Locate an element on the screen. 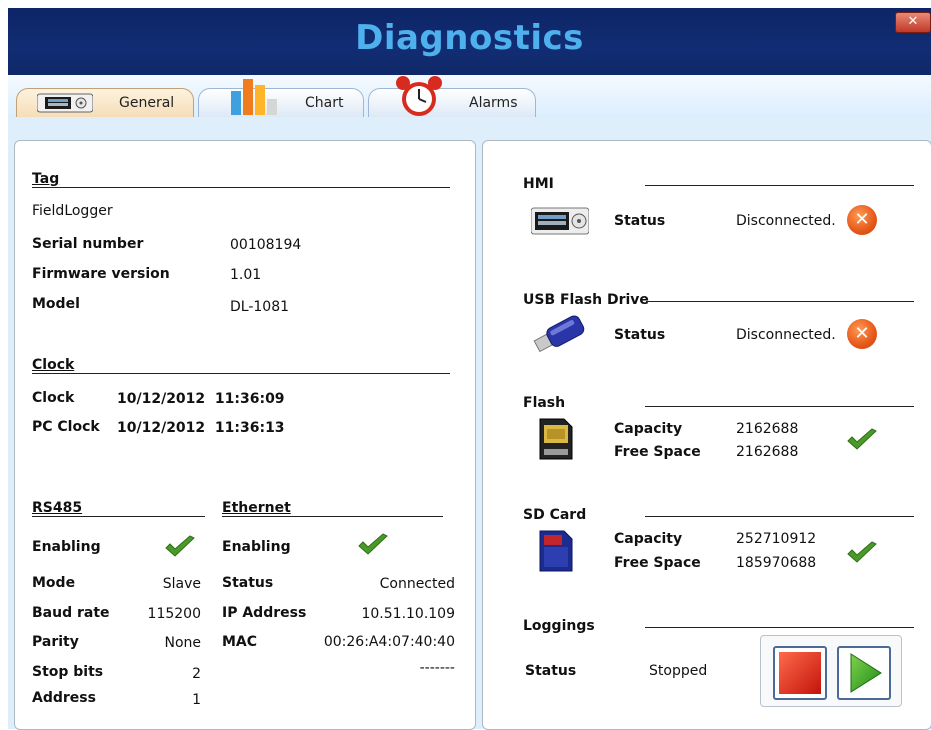 The width and height of the screenshot is (931, 730). rs485-address-value: 1 is located at coordinates (196, 700).